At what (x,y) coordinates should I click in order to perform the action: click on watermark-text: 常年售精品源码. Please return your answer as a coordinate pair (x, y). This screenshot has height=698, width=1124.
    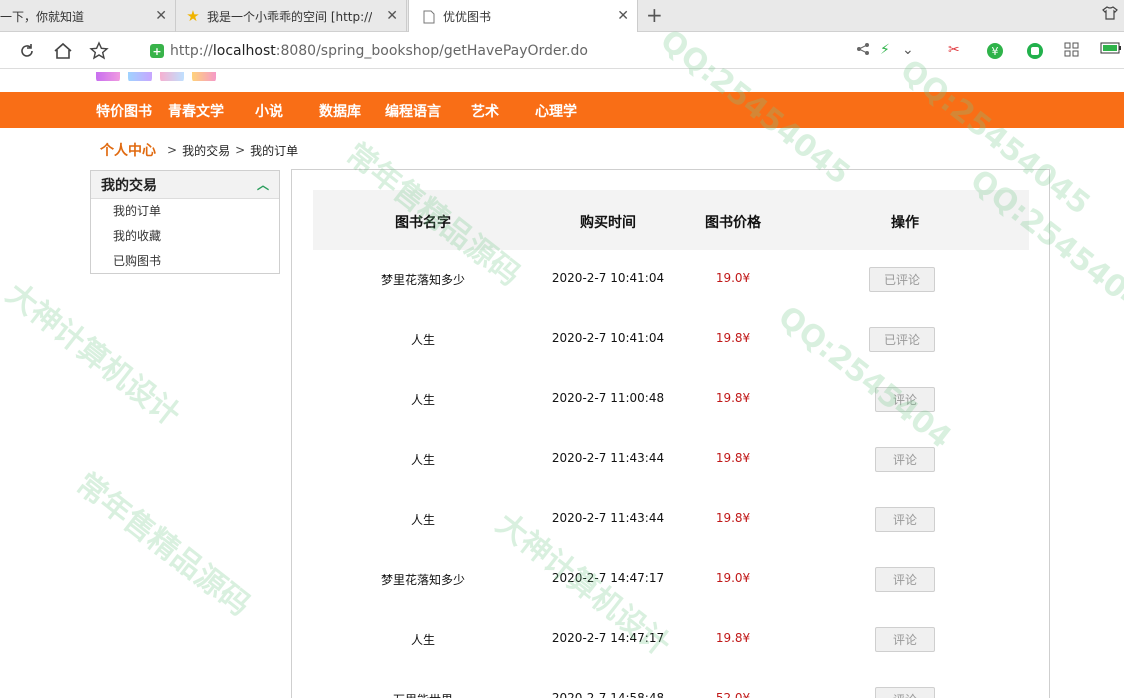
    Looking at the image, I should click on (163, 545).